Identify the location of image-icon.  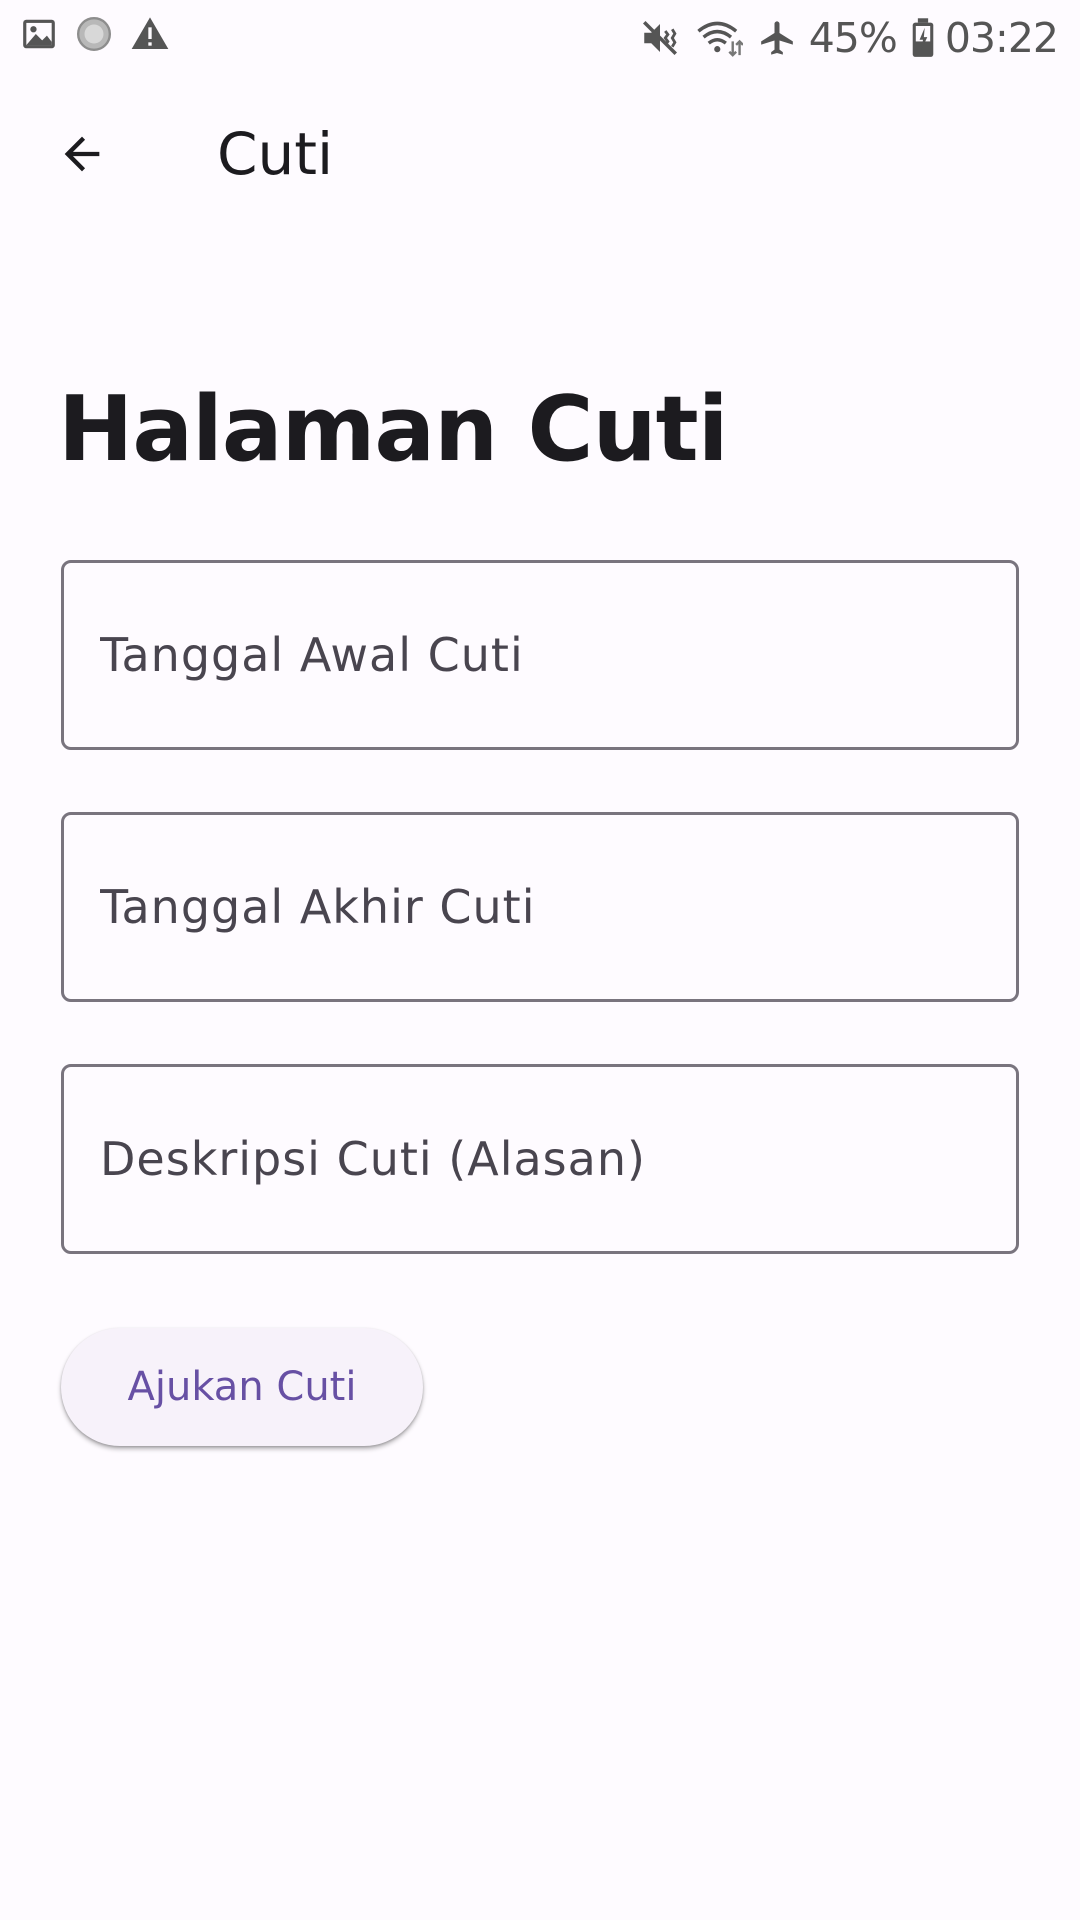
(39, 34).